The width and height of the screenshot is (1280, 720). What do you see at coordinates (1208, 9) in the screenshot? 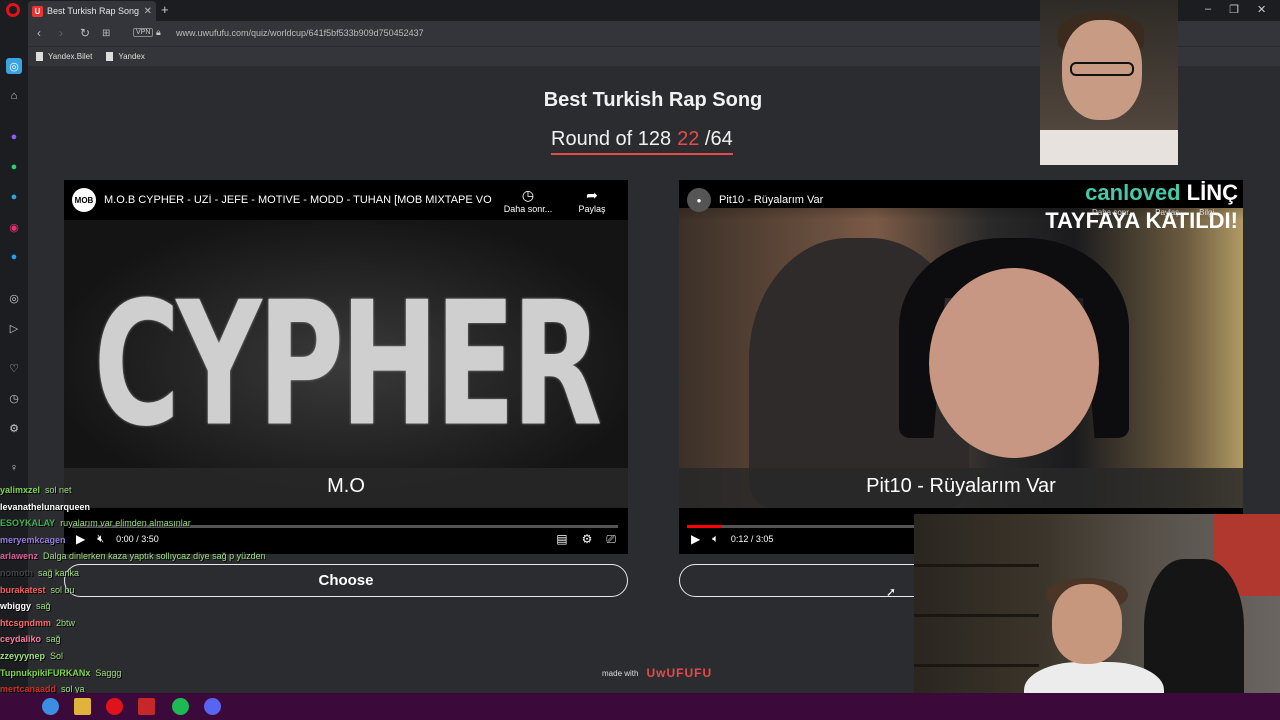
I see `minimize-icon: –` at bounding box center [1208, 9].